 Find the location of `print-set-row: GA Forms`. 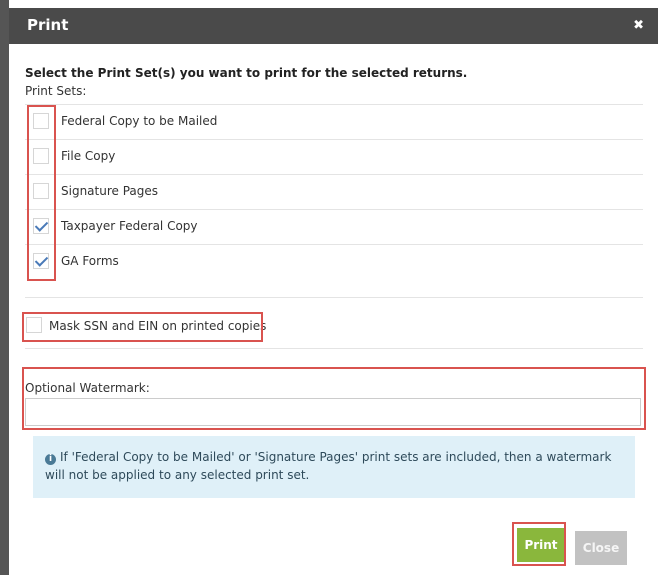

print-set-row: GA Forms is located at coordinates (334, 261).